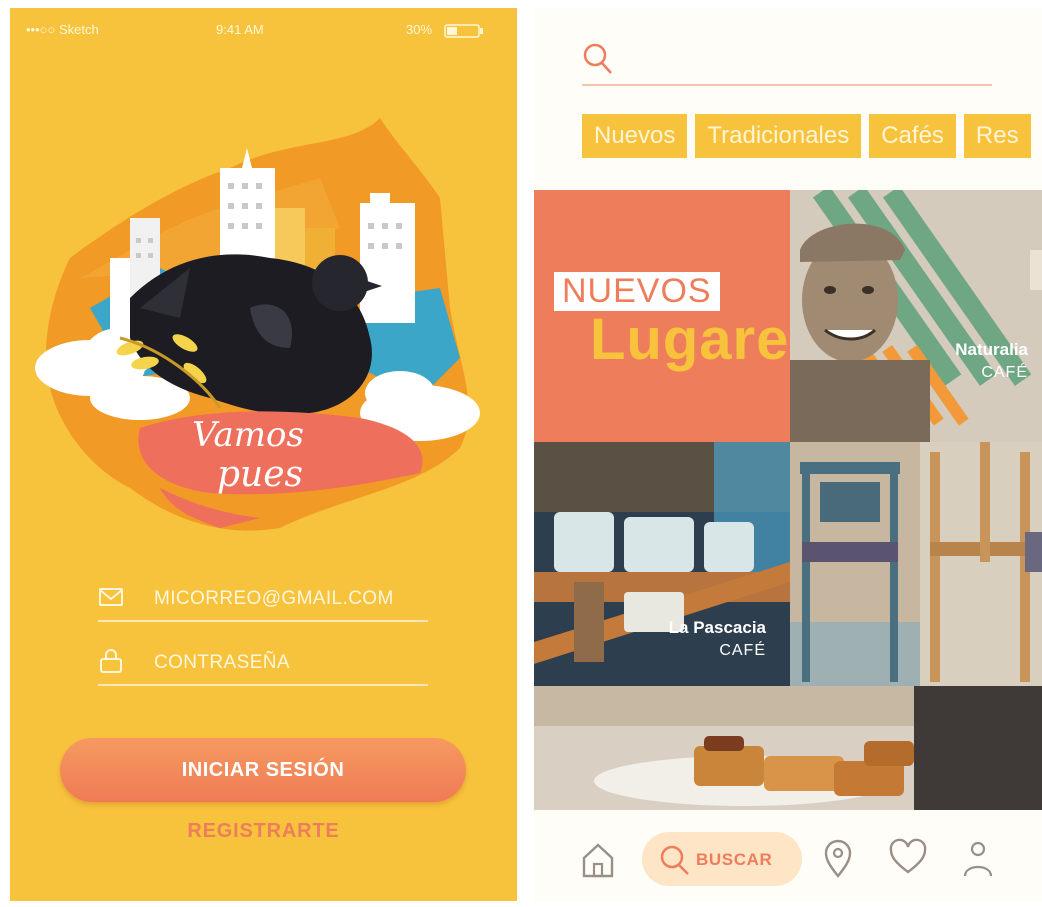  Describe the element at coordinates (263, 770) in the screenshot. I see `login-button: INICIAR SESIÓN` at that location.